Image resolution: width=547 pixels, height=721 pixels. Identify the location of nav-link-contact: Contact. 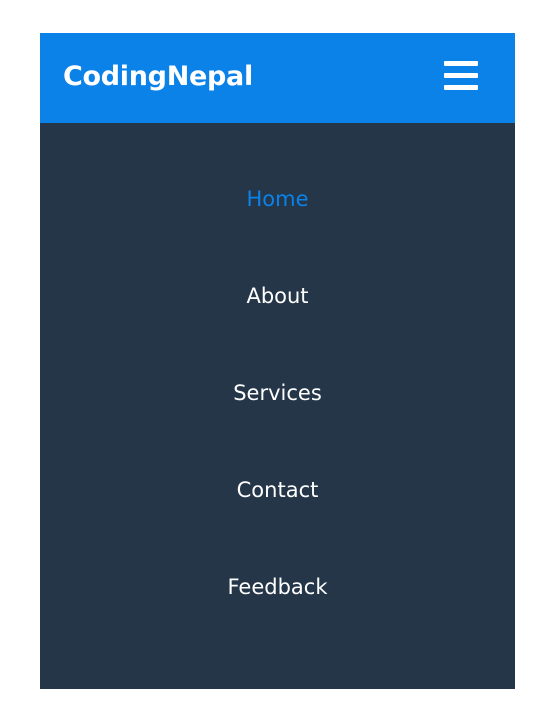
(278, 490).